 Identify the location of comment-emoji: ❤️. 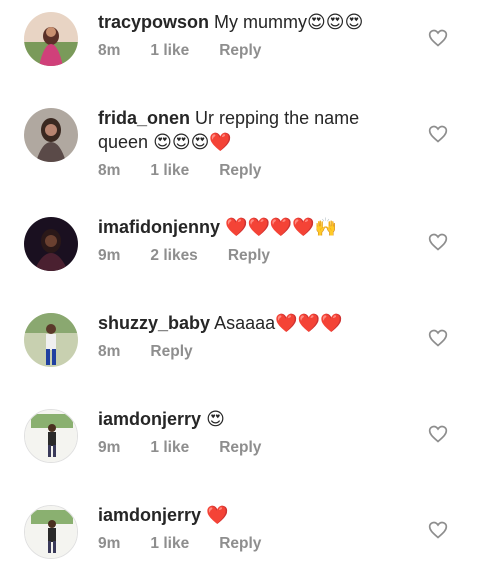
(217, 515).